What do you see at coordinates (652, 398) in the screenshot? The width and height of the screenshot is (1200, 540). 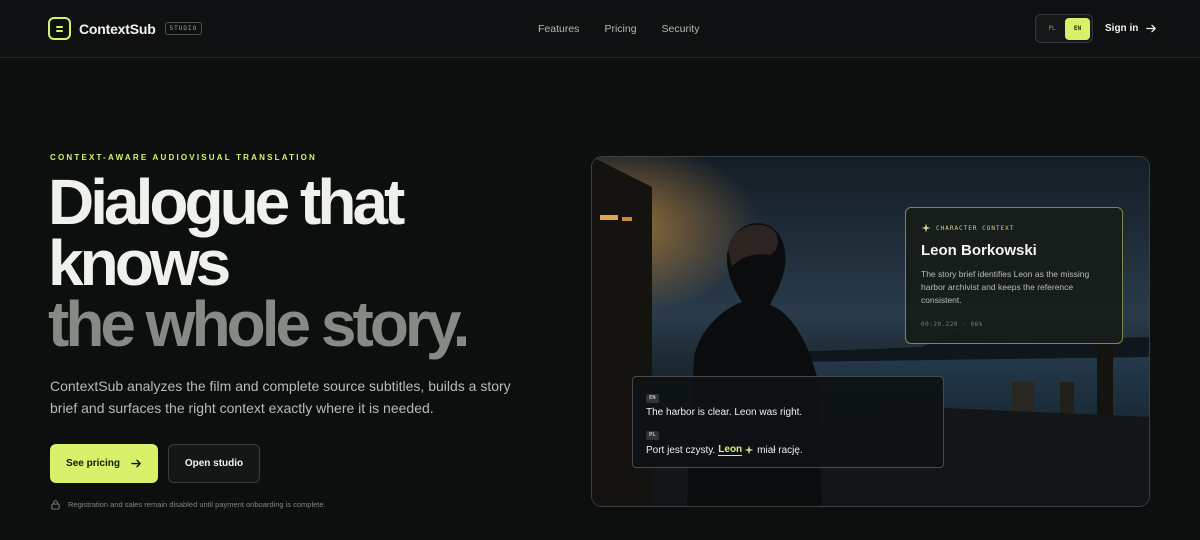 I see `en-language-tag: EN` at bounding box center [652, 398].